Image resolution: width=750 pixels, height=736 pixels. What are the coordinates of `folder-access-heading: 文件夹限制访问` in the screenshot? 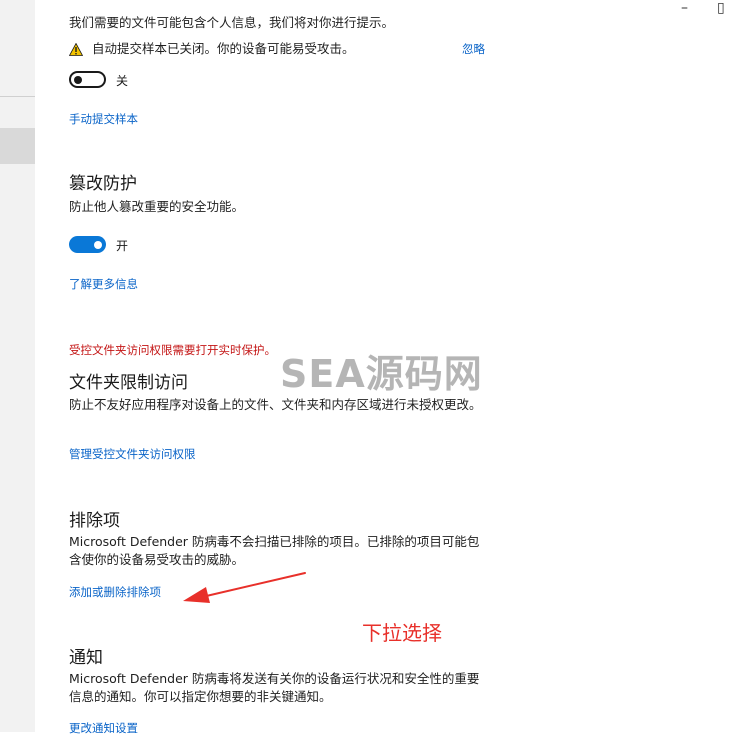 It's located at (128, 383).